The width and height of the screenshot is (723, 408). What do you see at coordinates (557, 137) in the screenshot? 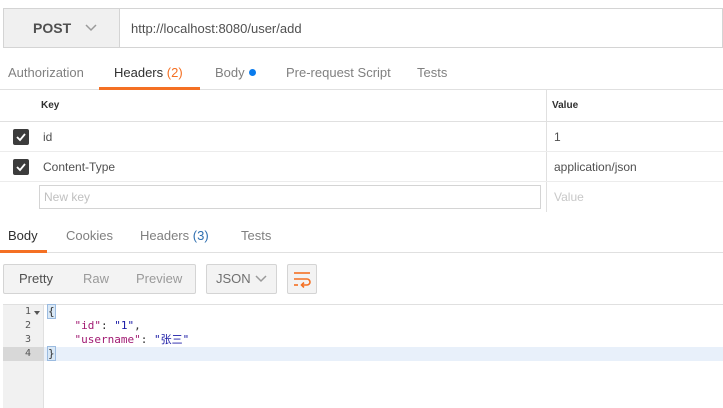
I see `header-value: 1` at bounding box center [557, 137].